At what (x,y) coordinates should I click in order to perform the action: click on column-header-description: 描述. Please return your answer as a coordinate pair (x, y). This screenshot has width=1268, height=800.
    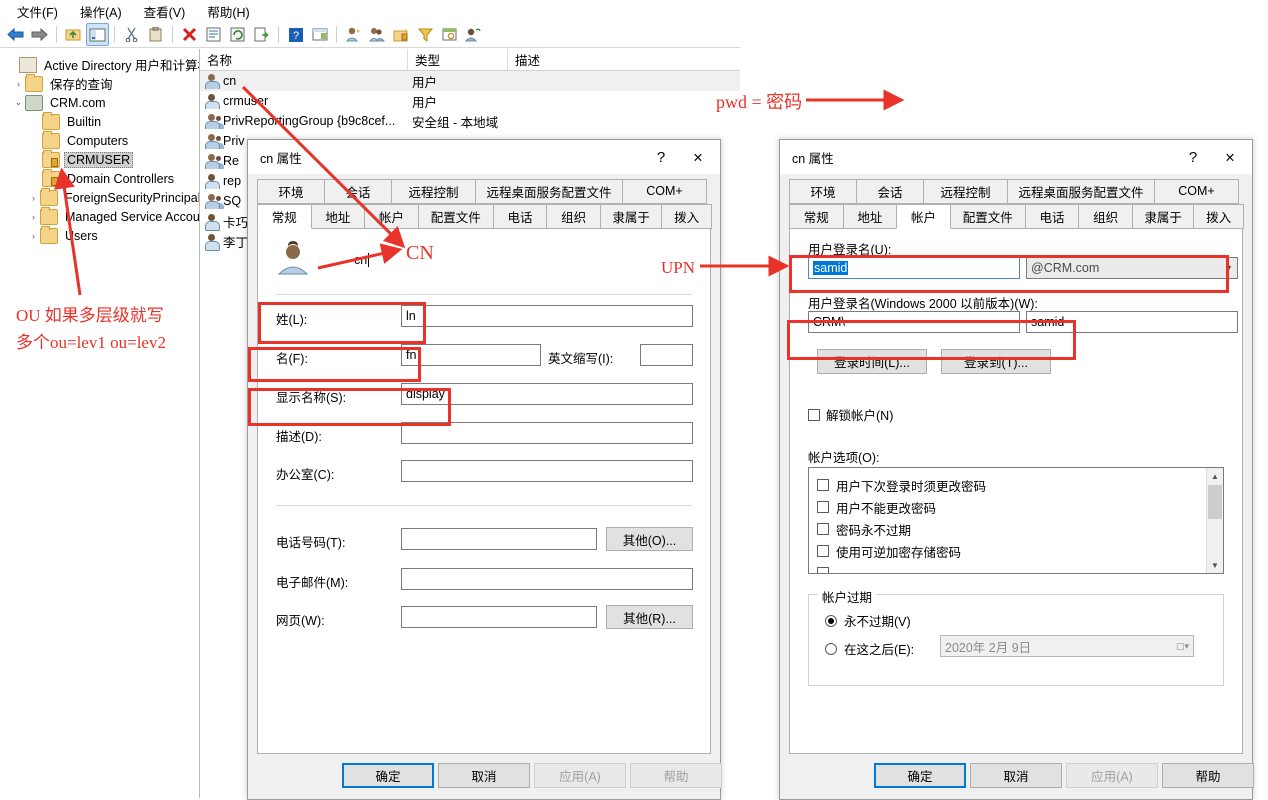
    Looking at the image, I should click on (583, 59).